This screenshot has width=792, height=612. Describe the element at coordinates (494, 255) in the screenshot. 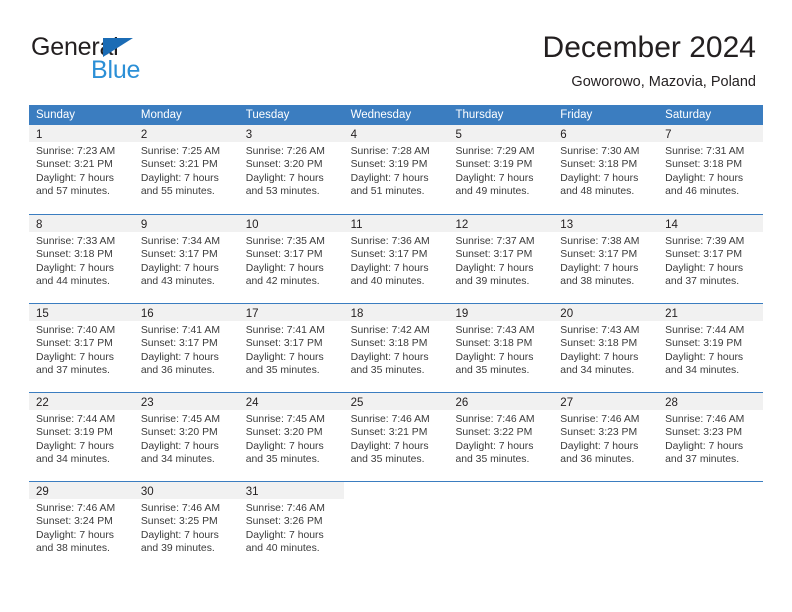

I see `sunset-text: Sunset: 3:17 PM` at that location.